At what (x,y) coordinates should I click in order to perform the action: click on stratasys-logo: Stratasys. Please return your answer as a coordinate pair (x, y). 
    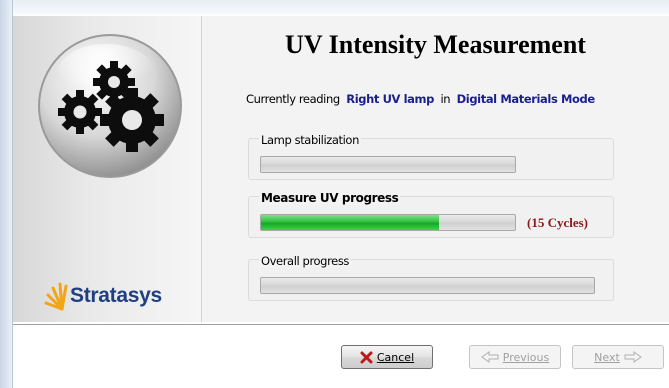
    Looking at the image, I should click on (102, 296).